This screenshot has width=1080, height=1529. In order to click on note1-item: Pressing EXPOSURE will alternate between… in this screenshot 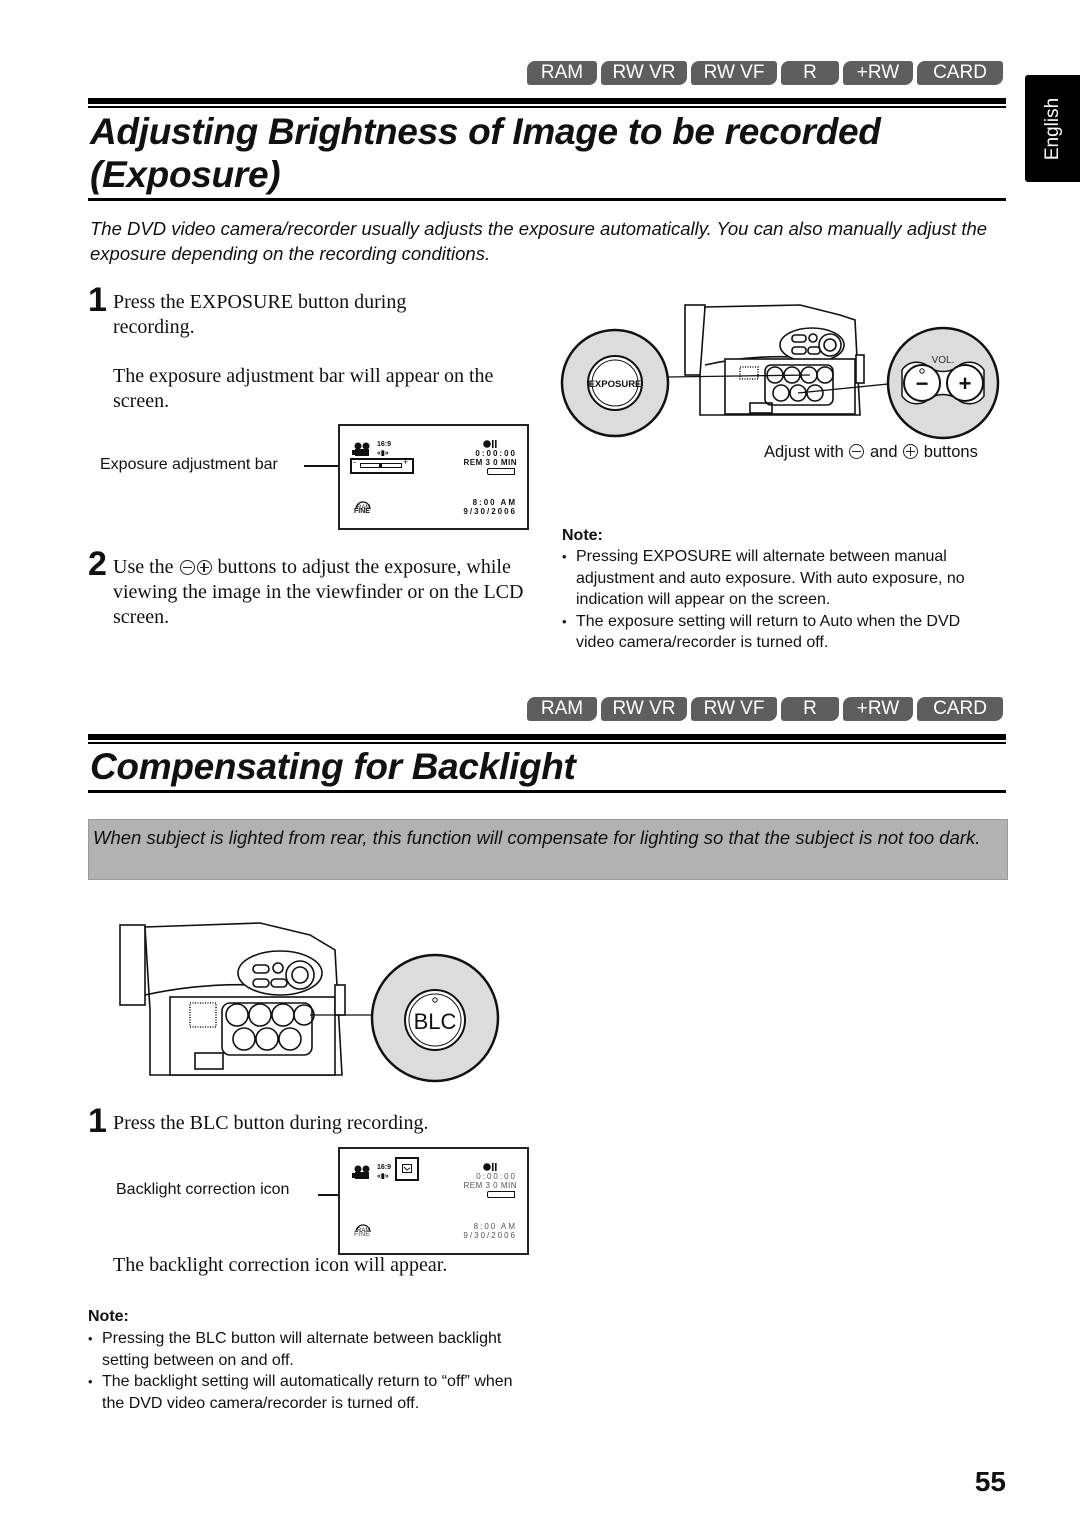, I will do `click(780, 578)`.